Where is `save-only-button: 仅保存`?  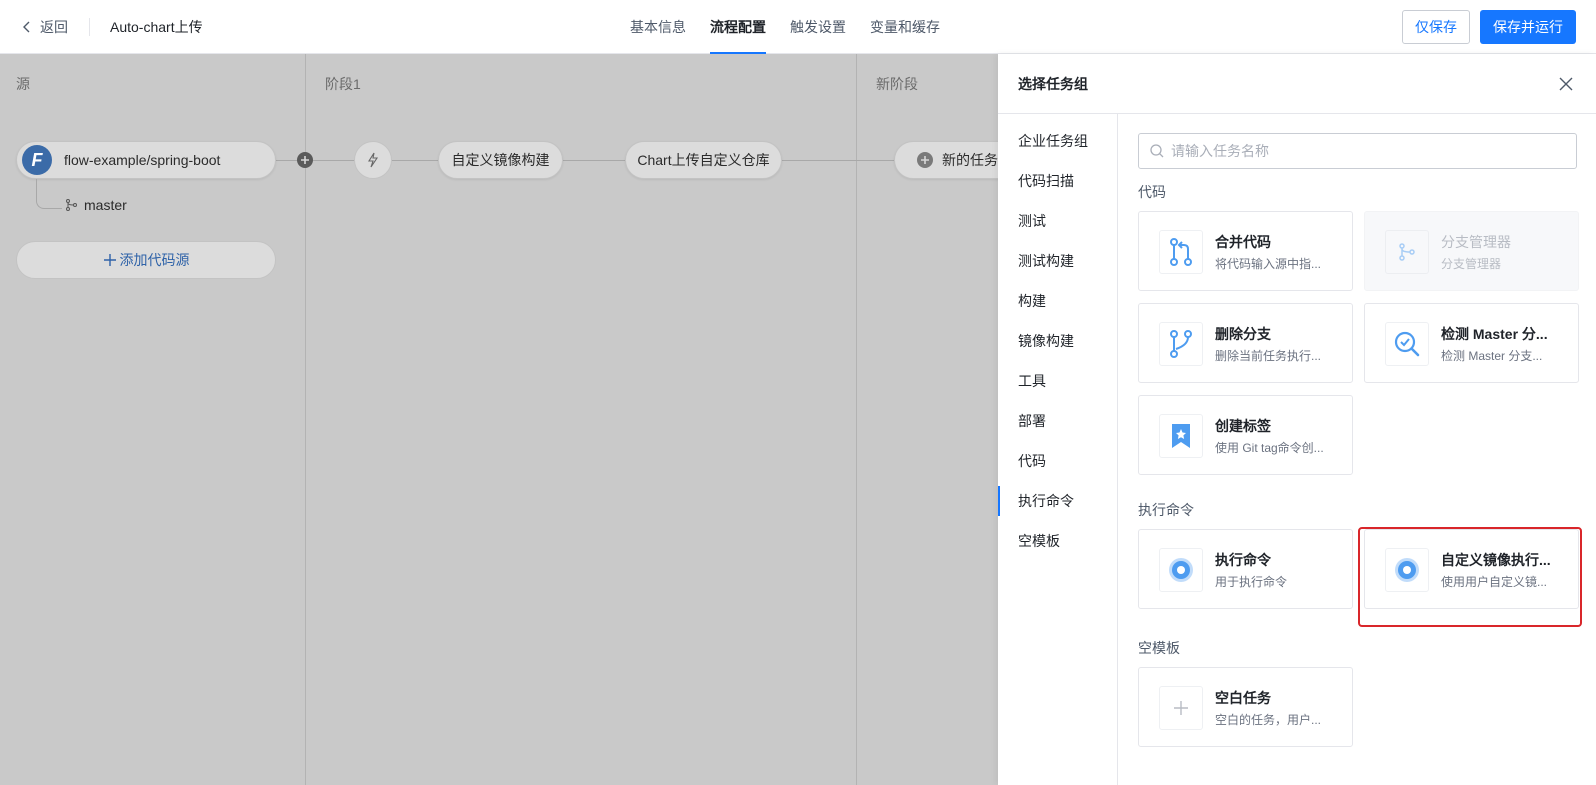
save-only-button: 仅保存 is located at coordinates (1436, 27).